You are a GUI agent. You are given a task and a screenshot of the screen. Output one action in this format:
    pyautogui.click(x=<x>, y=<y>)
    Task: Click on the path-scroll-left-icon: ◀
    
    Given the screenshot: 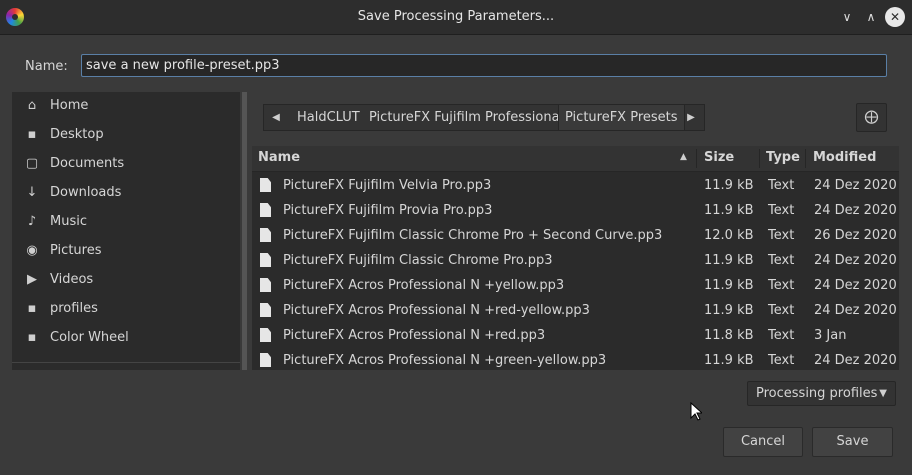 What is the action you would take?
    pyautogui.click(x=276, y=117)
    